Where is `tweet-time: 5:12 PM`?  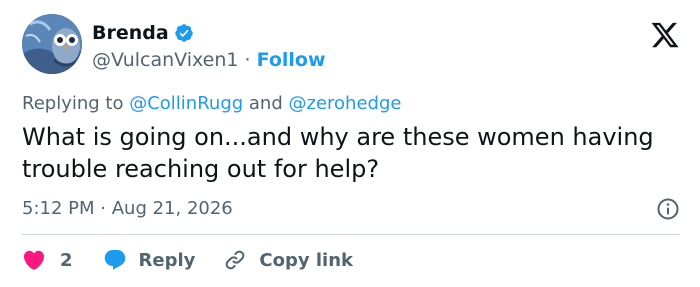
tweet-time: 5:12 PM is located at coordinates (58, 208).